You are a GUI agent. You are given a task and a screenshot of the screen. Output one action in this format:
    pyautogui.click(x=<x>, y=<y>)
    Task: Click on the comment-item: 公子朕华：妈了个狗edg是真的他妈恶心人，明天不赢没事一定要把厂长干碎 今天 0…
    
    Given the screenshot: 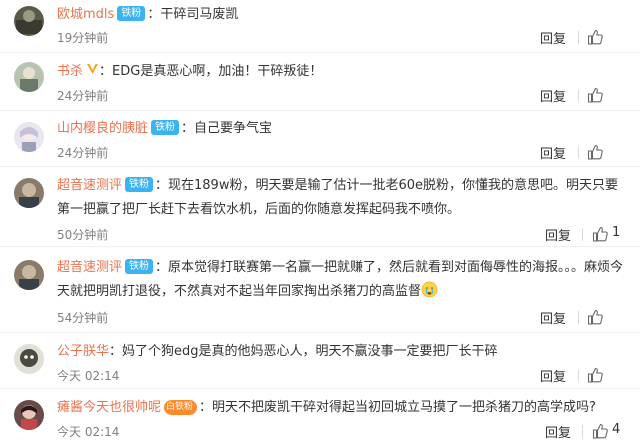 What is the action you would take?
    pyautogui.click(x=320, y=360)
    